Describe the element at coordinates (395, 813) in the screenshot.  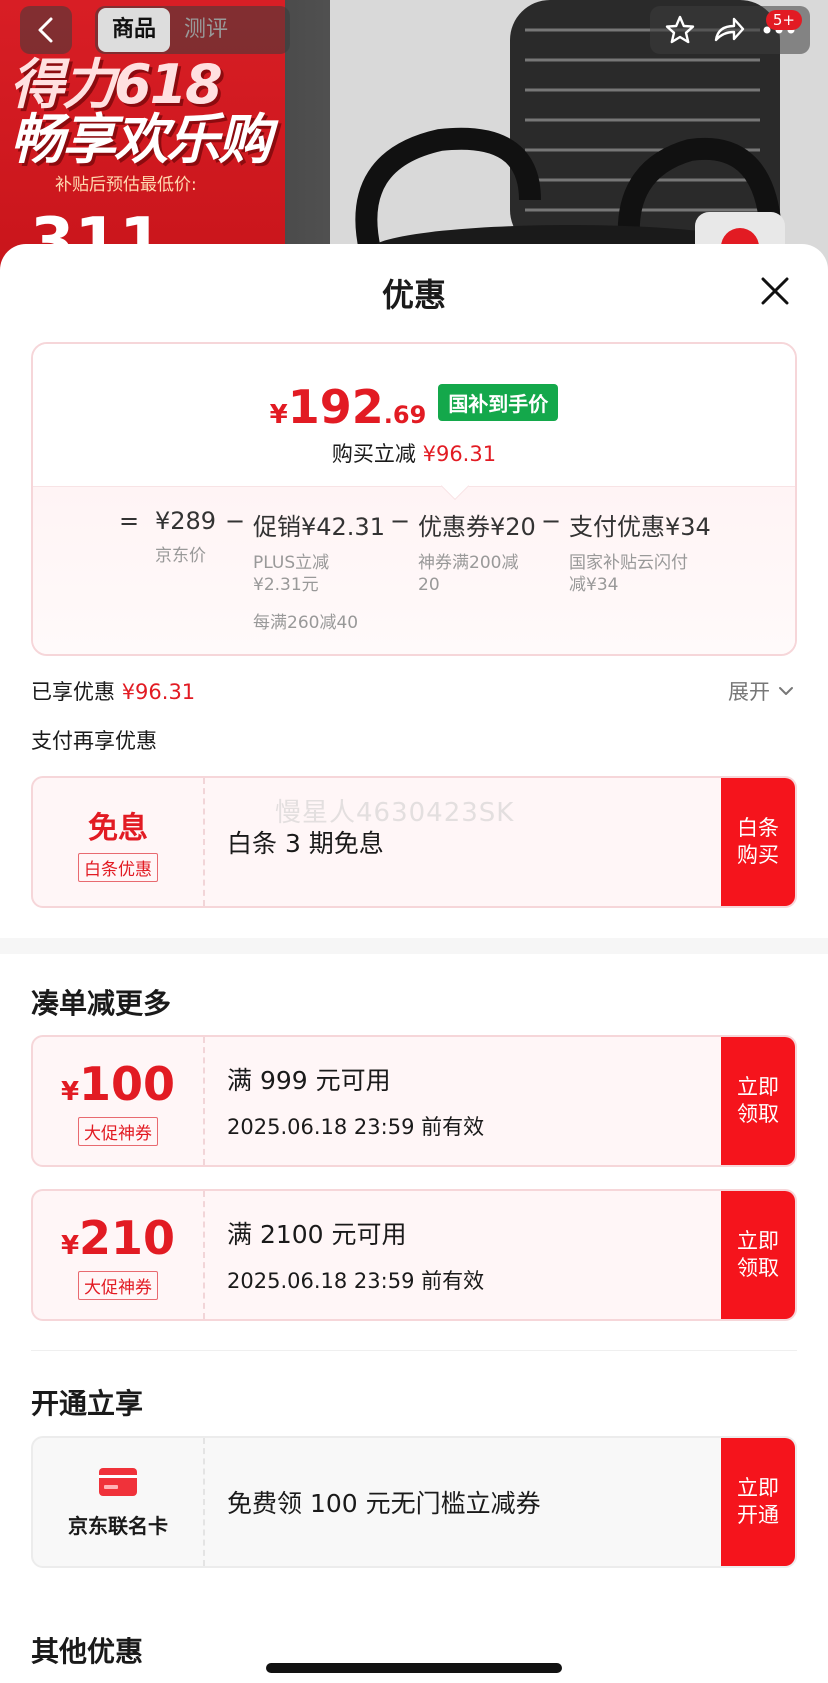
I see `watermark: 慢星人4630423SK` at that location.